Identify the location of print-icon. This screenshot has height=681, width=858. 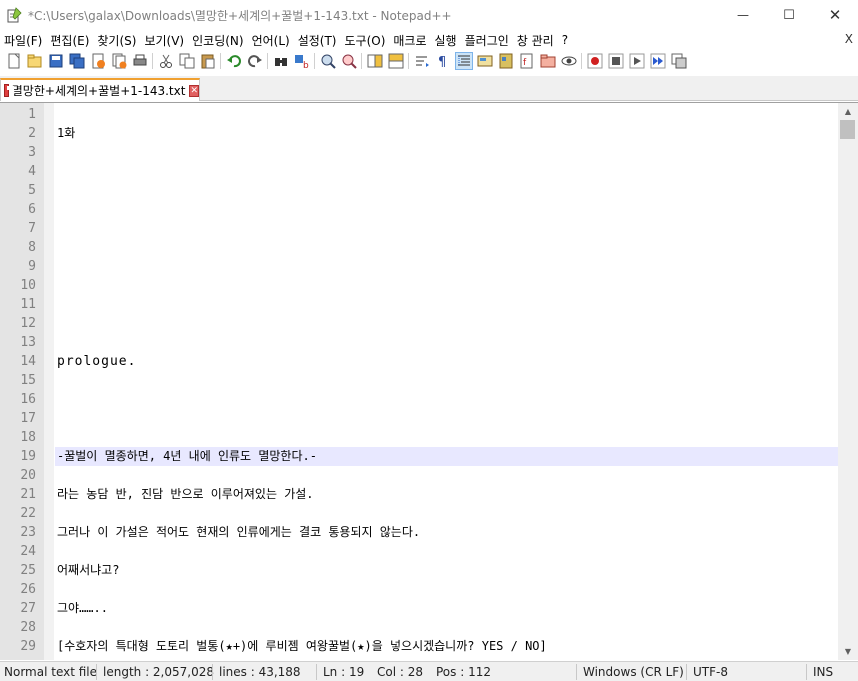
(140, 61).